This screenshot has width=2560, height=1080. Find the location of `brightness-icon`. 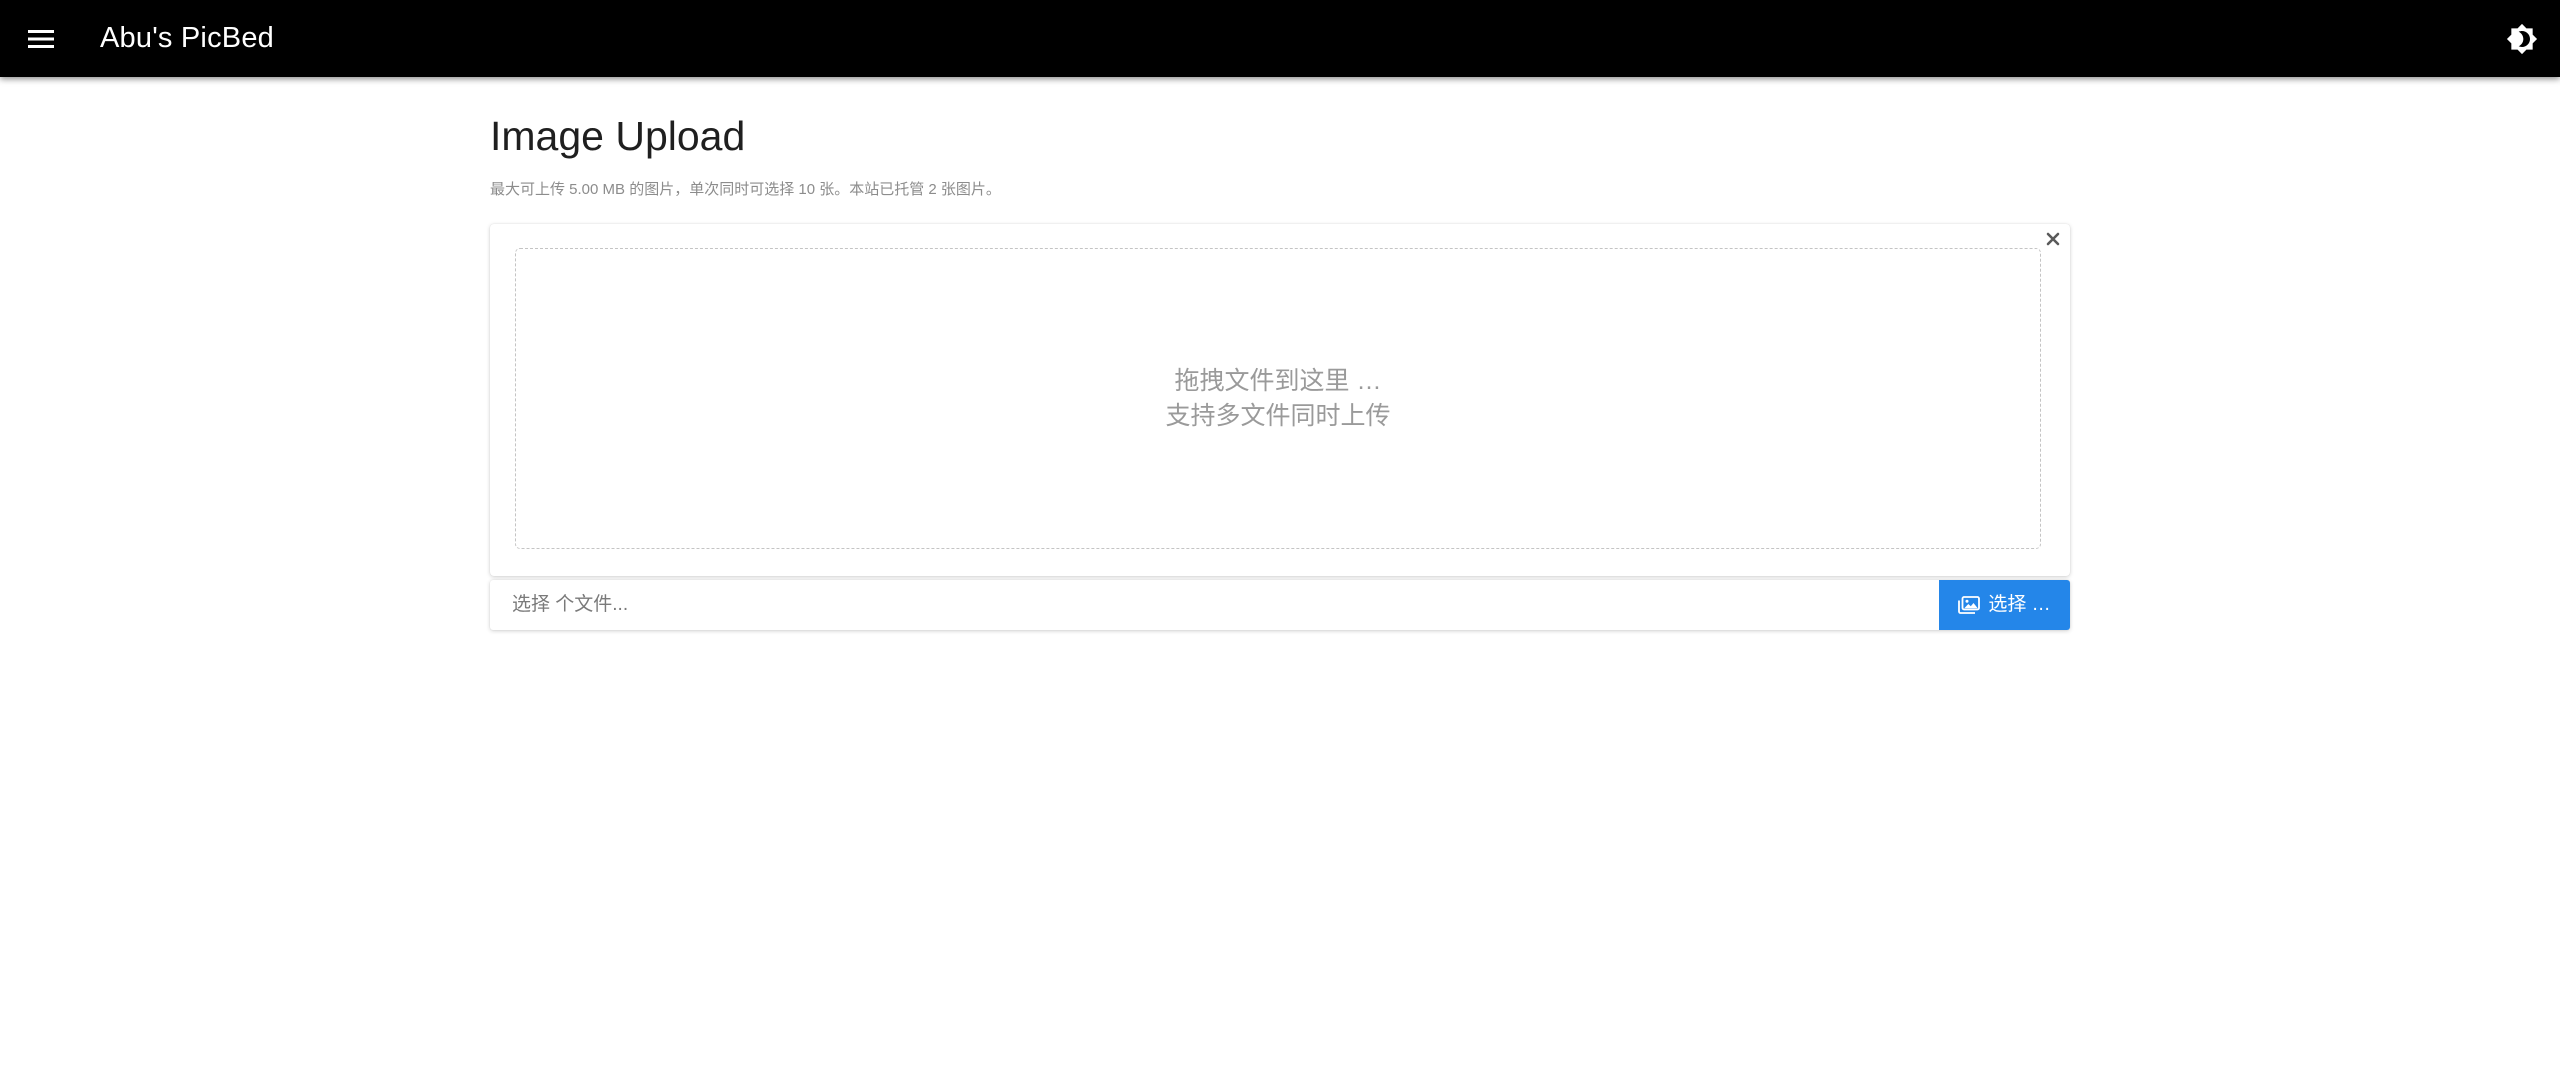

brightness-icon is located at coordinates (2522, 39).